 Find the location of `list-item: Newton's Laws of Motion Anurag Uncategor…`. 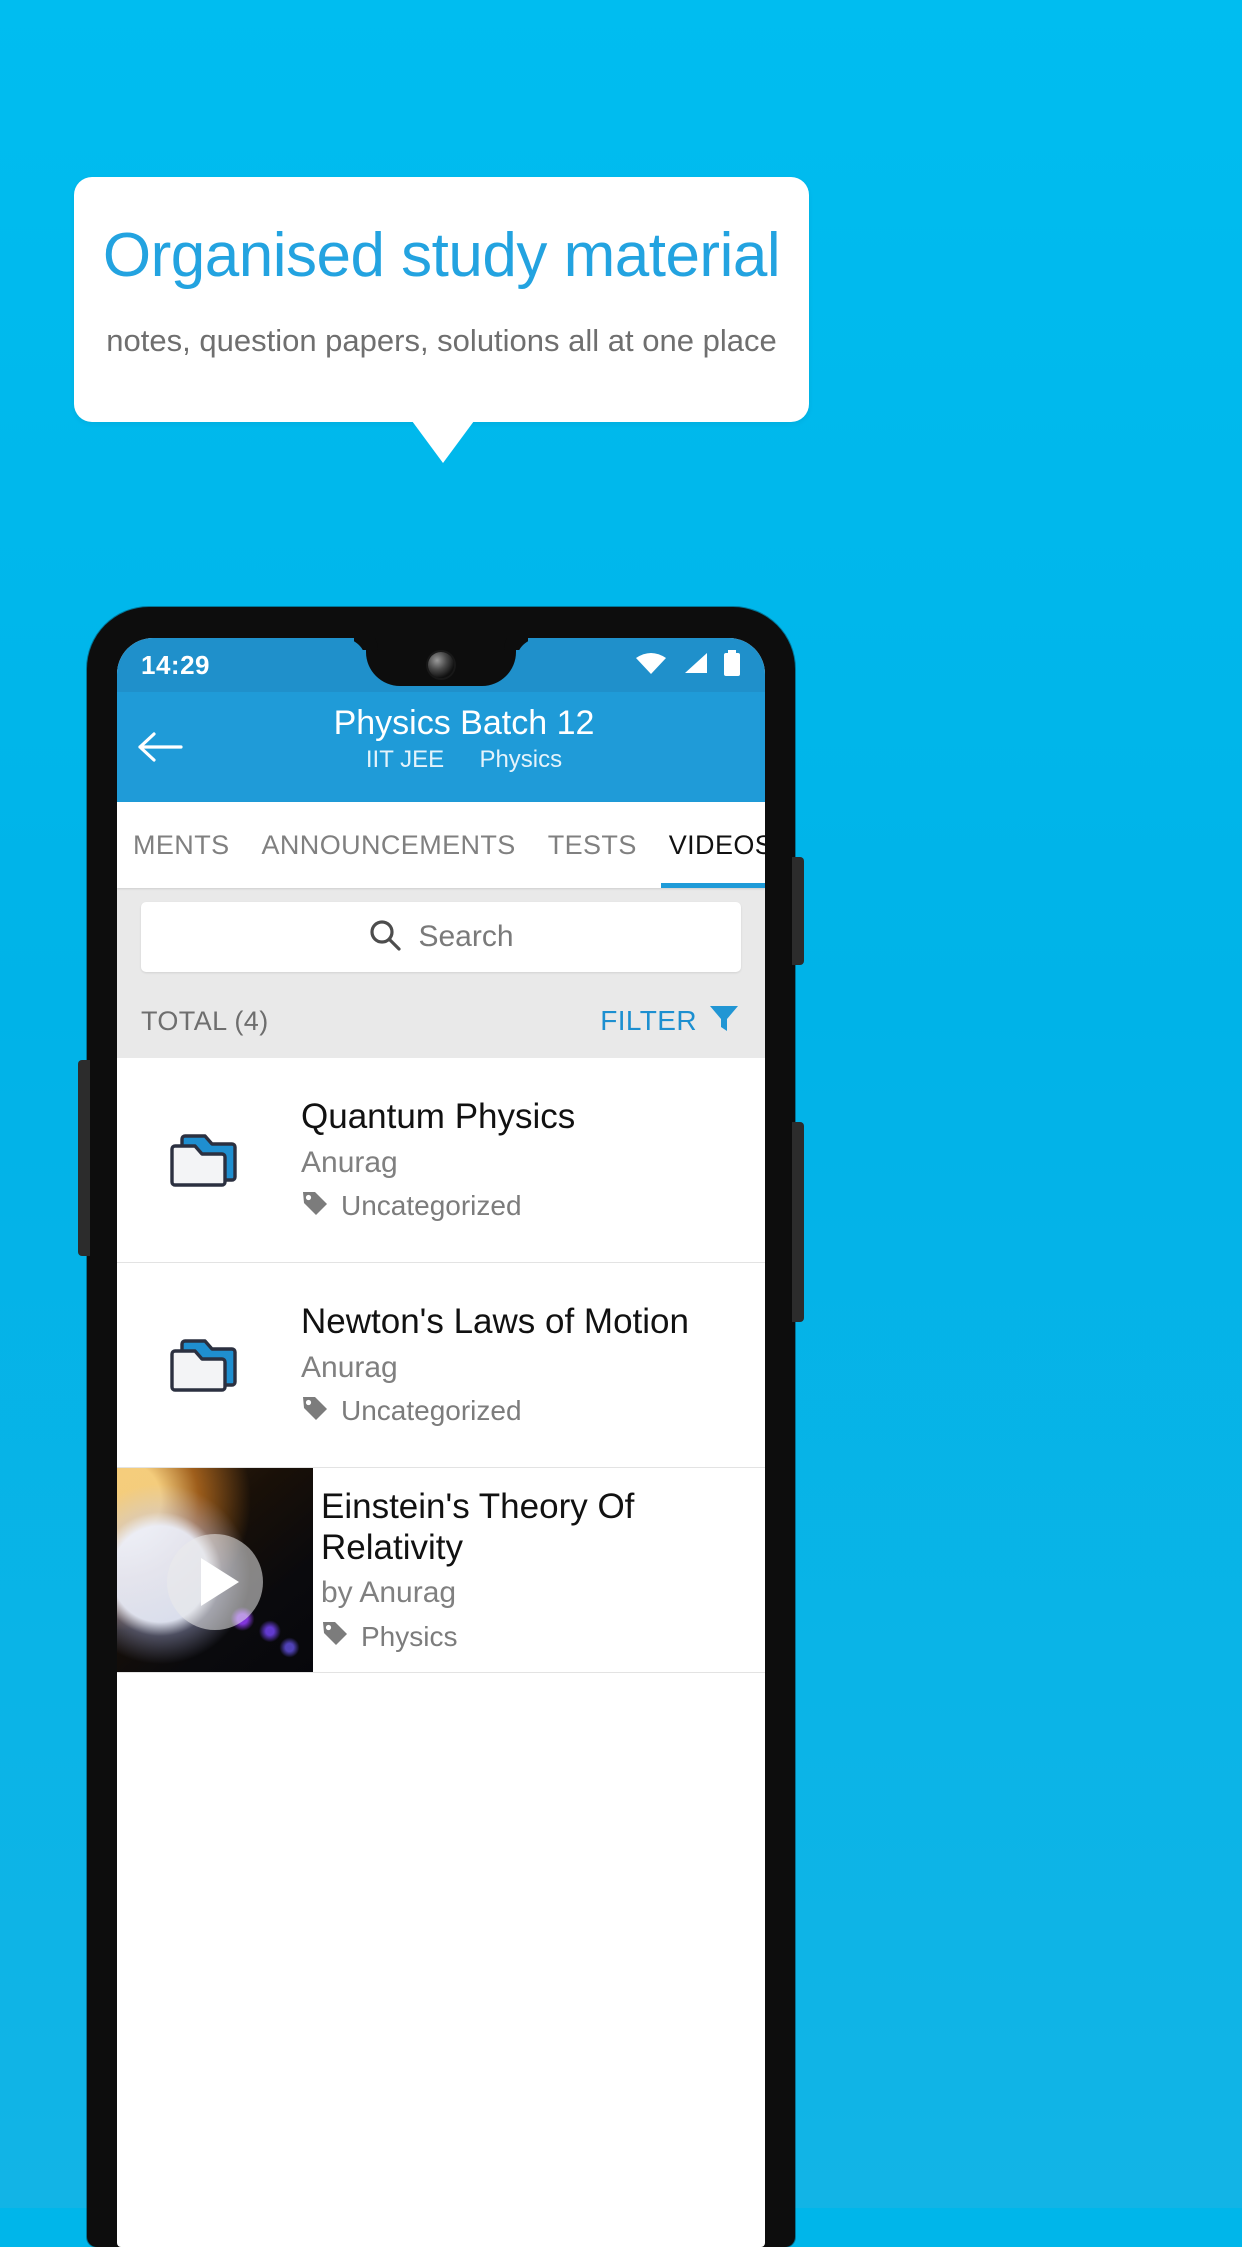

list-item: Newton's Laws of Motion Anurag Uncategor… is located at coordinates (441, 1365).